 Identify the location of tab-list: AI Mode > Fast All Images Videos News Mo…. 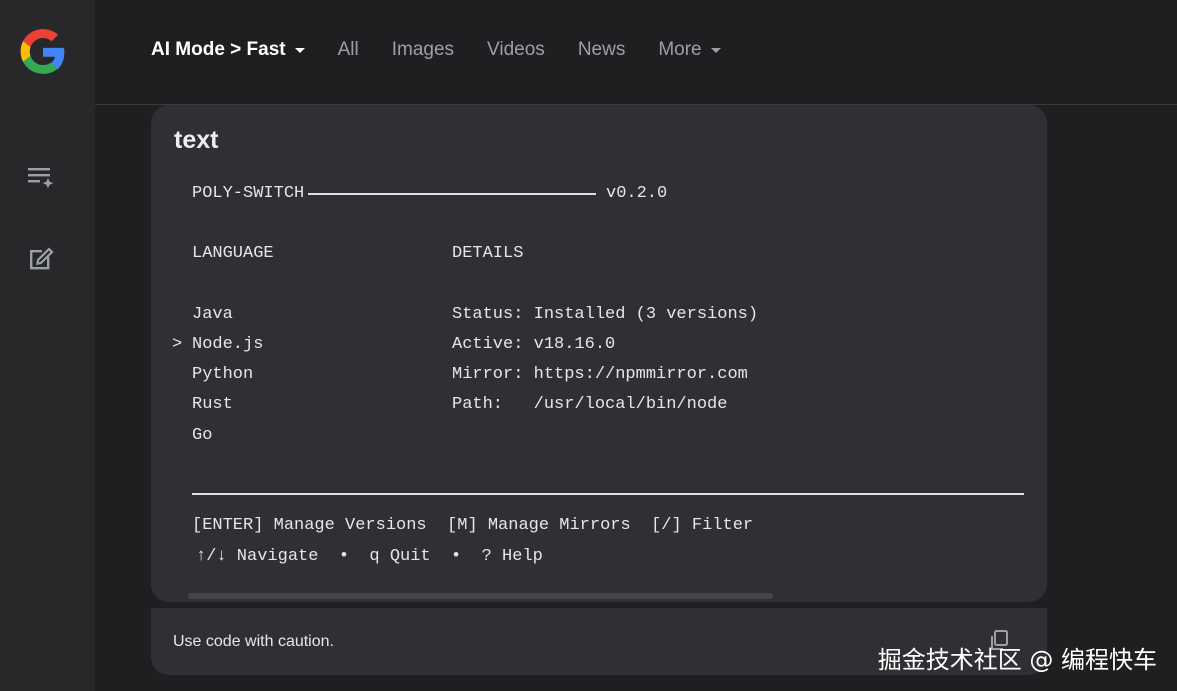
(452, 50).